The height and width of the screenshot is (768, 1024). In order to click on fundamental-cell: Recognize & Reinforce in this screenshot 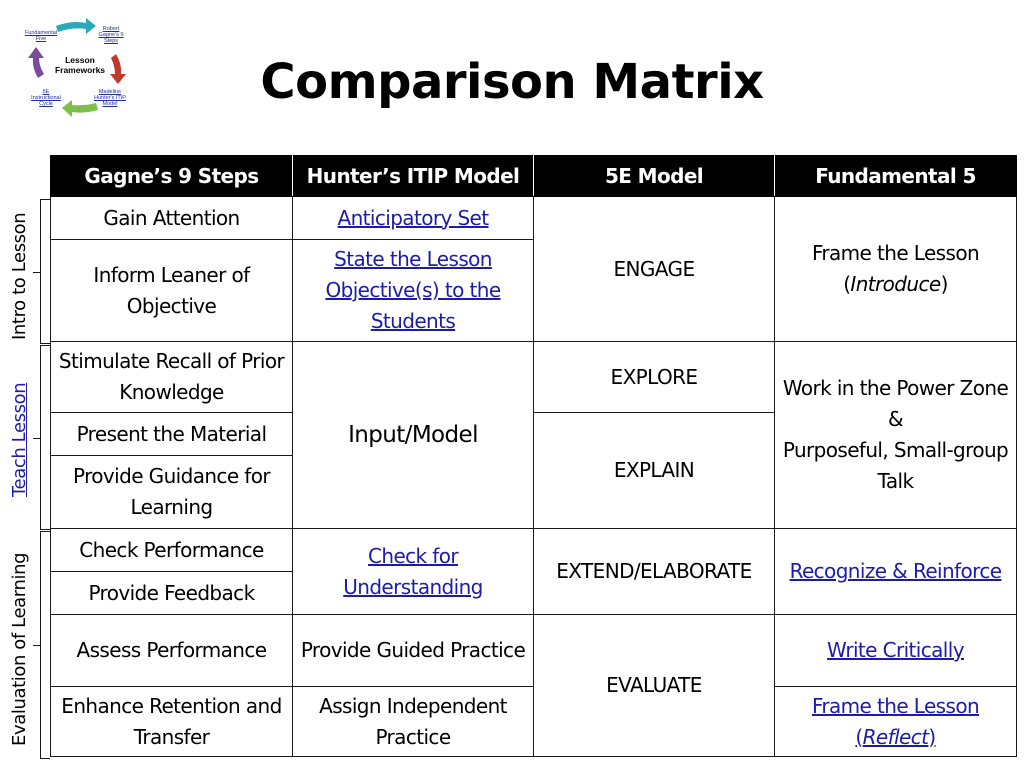, I will do `click(895, 571)`.